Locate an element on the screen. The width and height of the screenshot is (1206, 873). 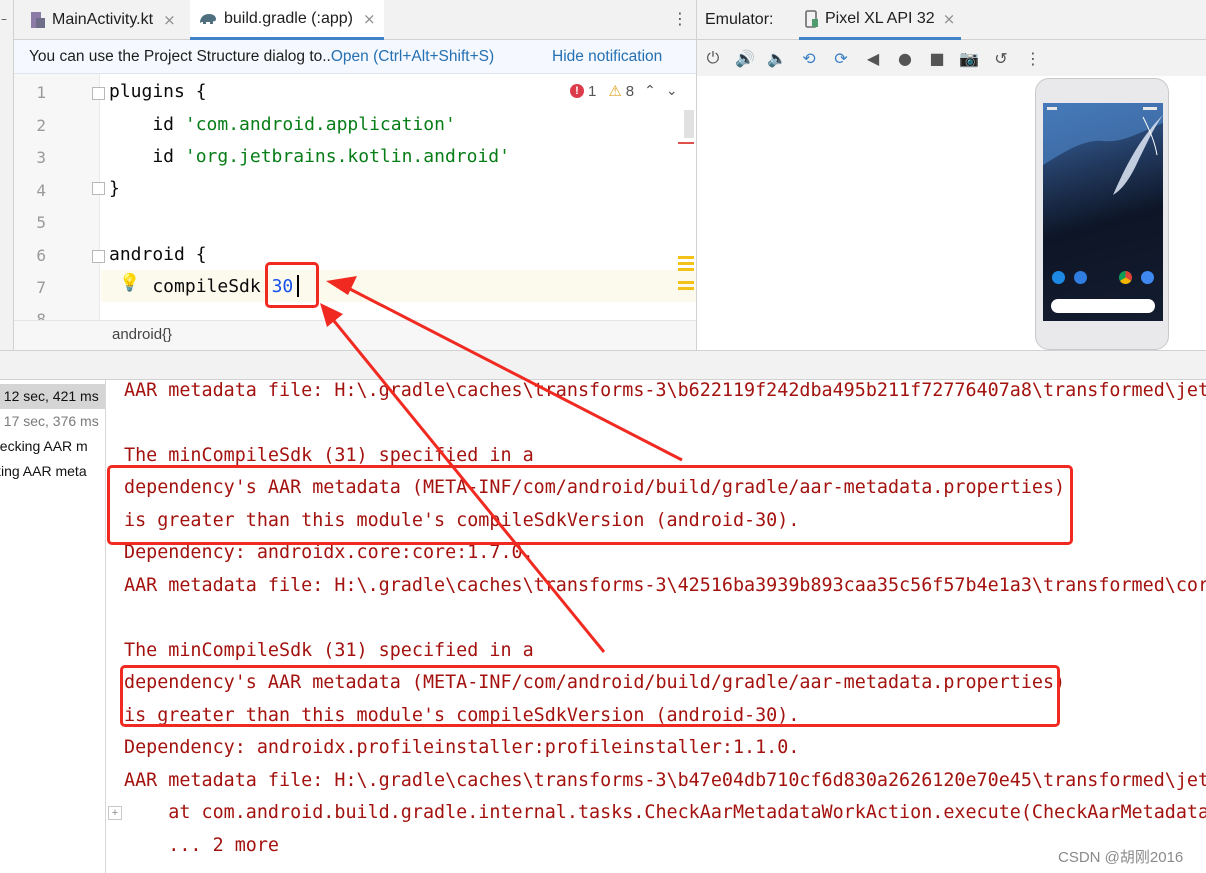
error-icon: ! is located at coordinates (577, 91).